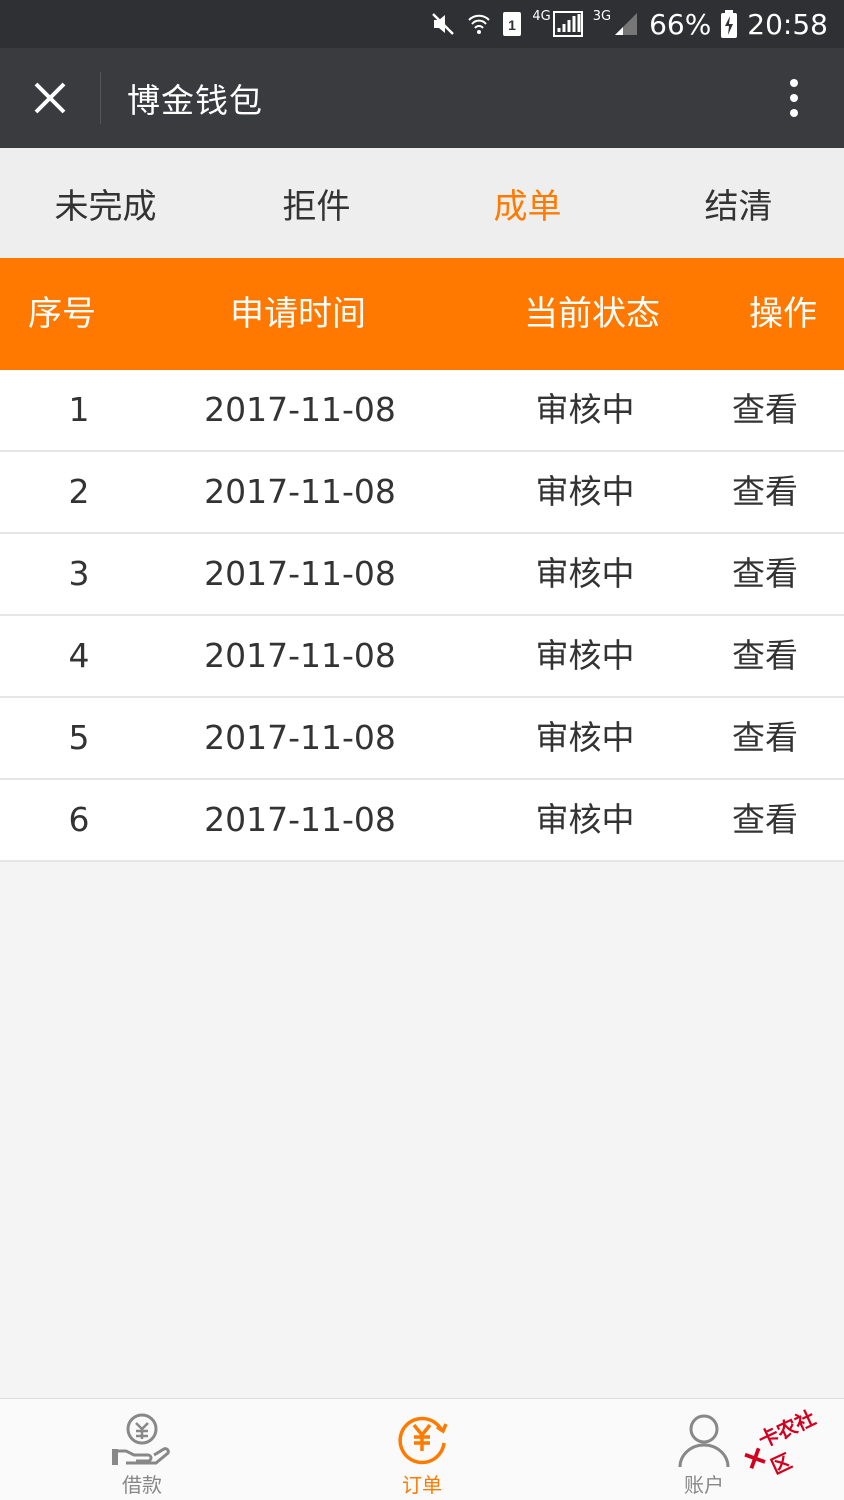 The width and height of the screenshot is (844, 1500). Describe the element at coordinates (479, 24) in the screenshot. I see `wifi-icon` at that location.